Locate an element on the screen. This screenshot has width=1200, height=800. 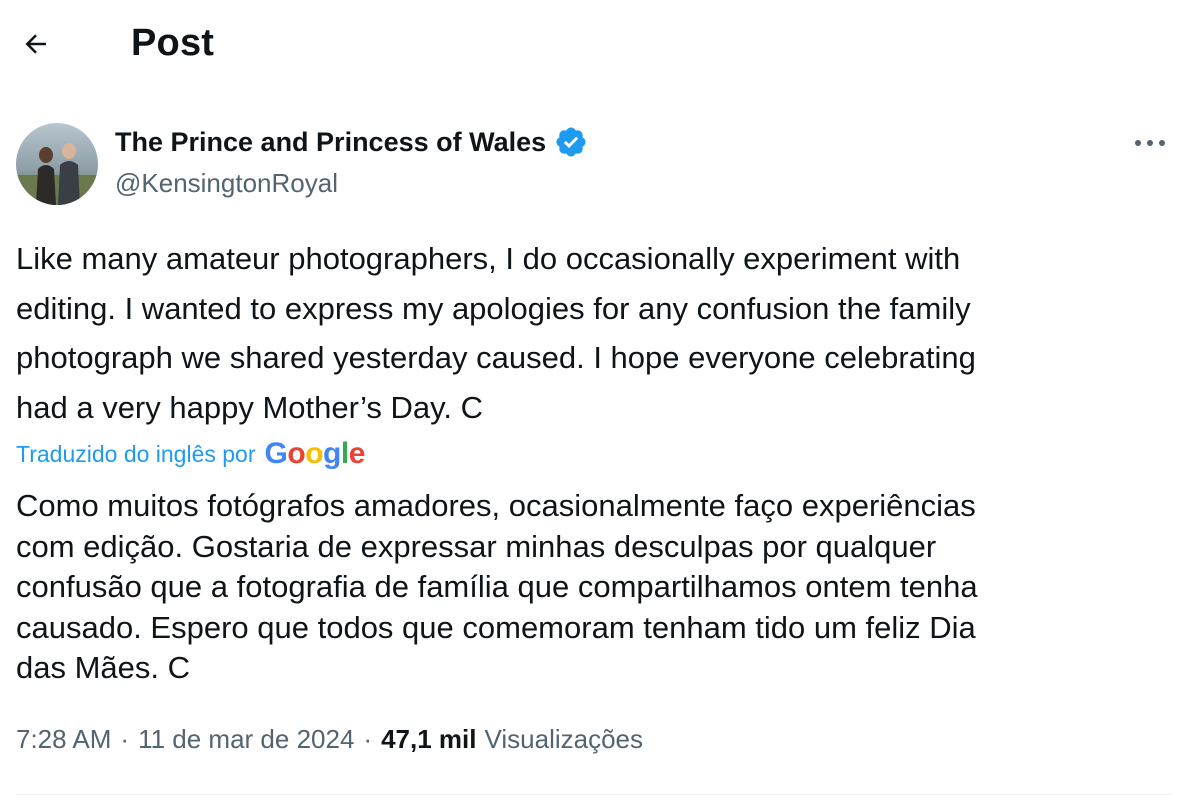
author-name: The Prince and Princess of Wales is located at coordinates (351, 142).